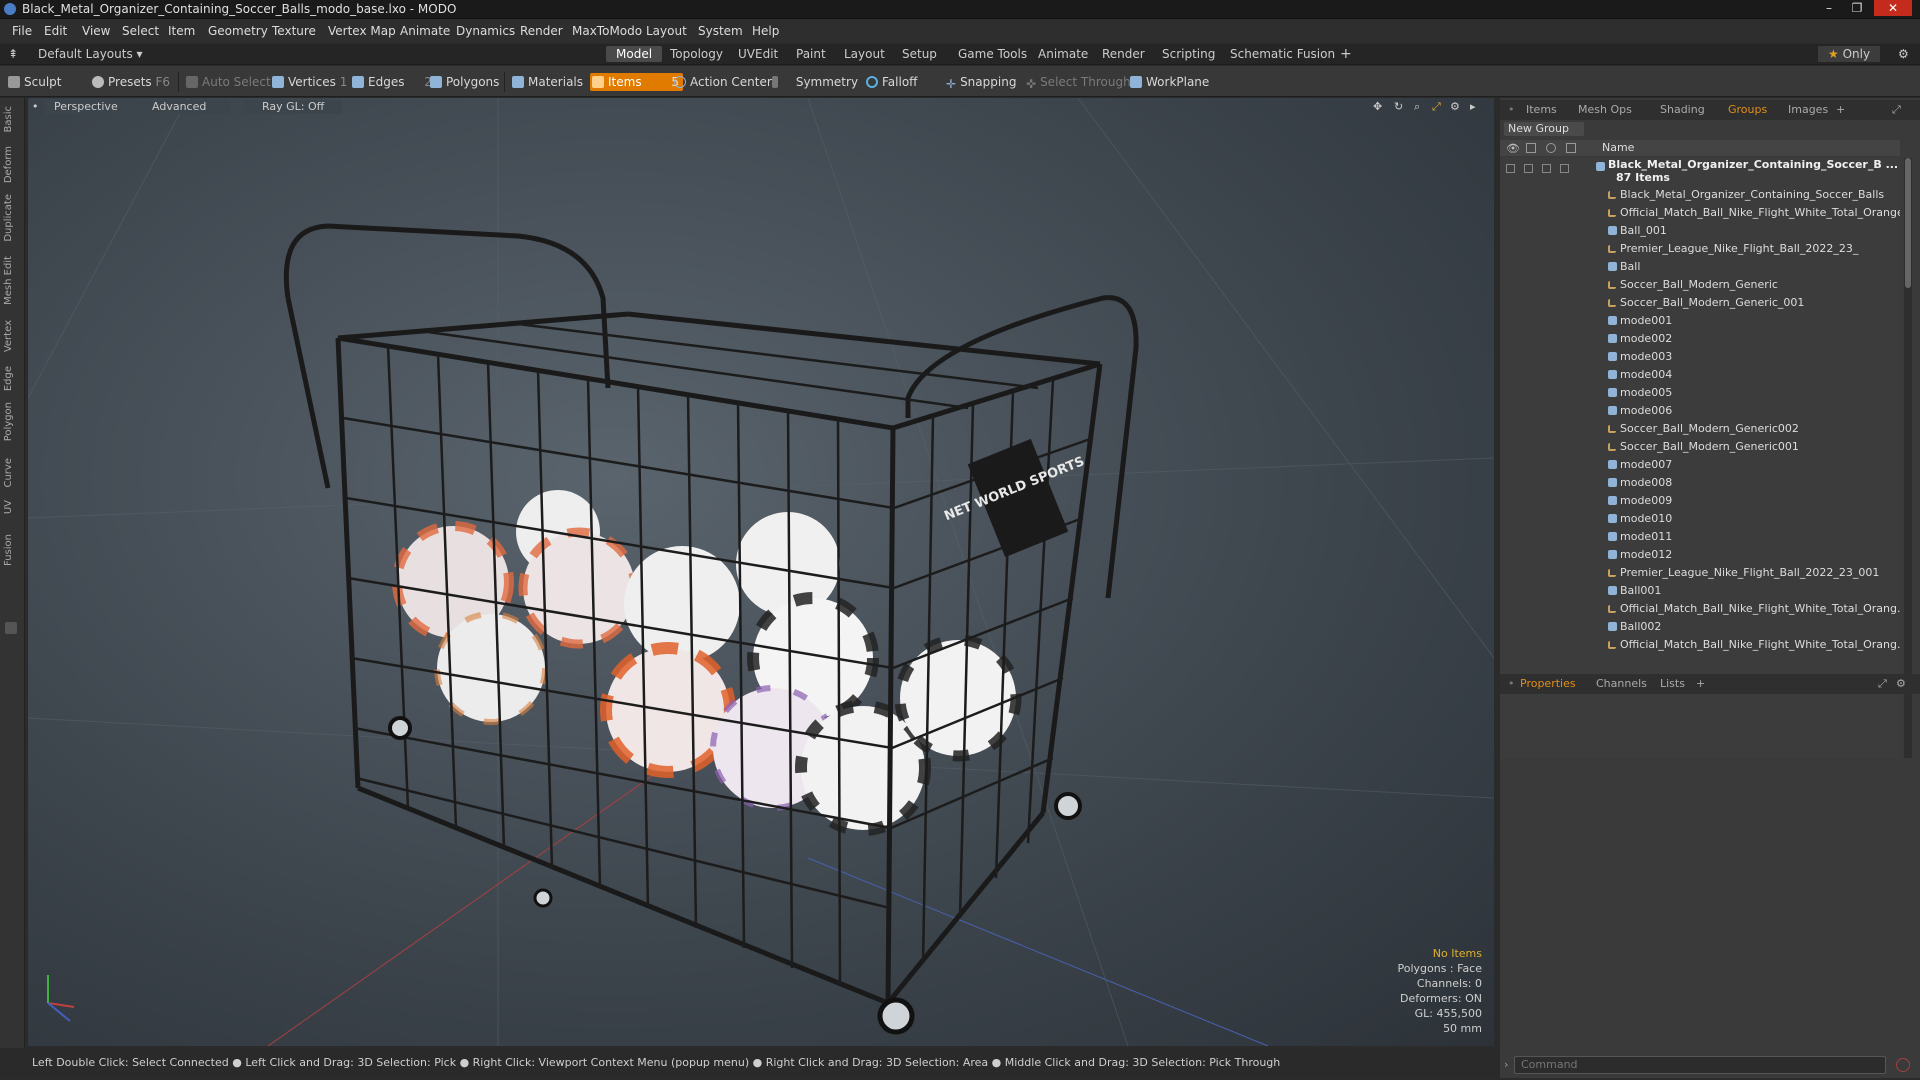  I want to click on polygons-button: Polygons, so click(464, 82).